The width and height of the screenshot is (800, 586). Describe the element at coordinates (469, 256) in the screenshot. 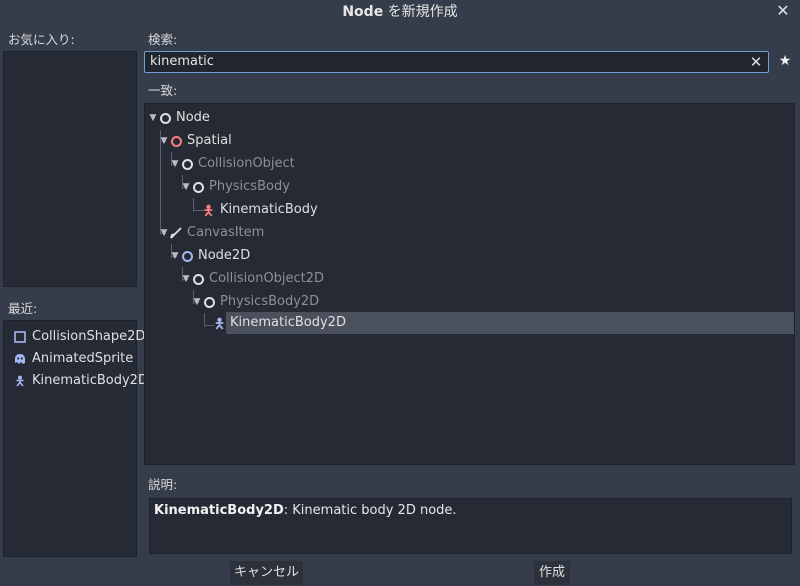

I see `tree-item-node2d: ▼ Node2D` at that location.